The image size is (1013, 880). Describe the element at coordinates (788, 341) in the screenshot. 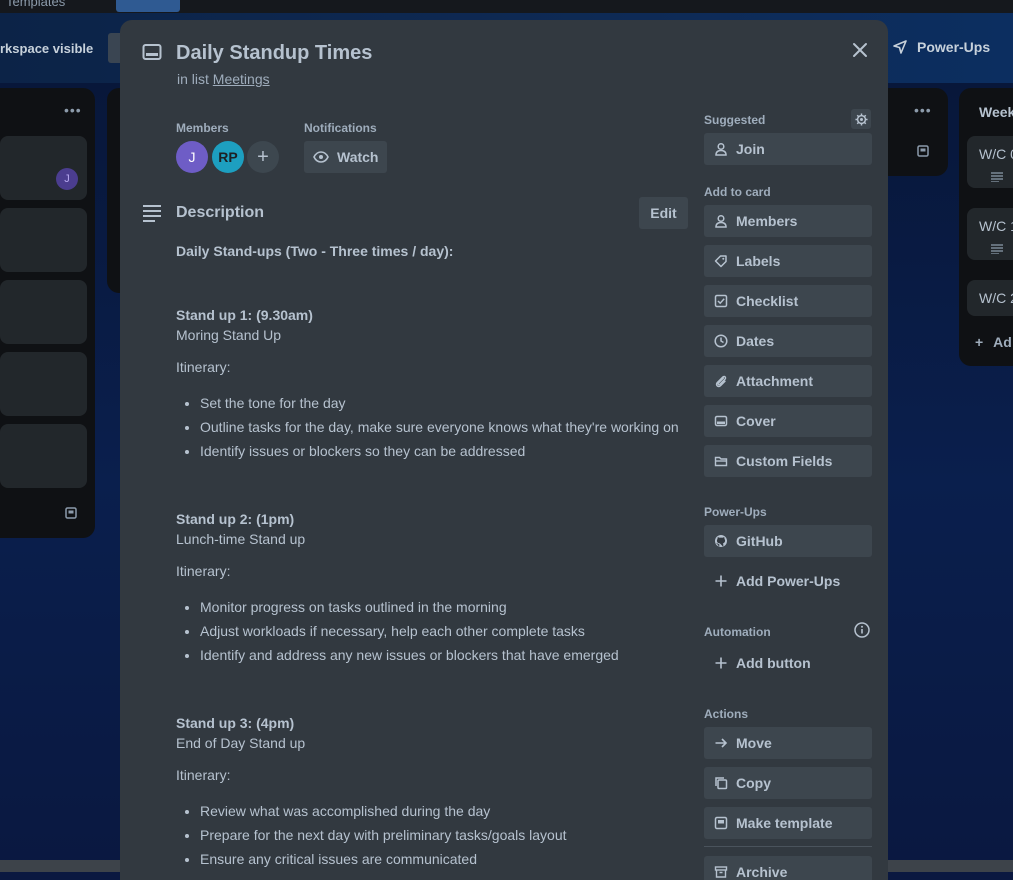

I see `dates-button: Dates` at that location.